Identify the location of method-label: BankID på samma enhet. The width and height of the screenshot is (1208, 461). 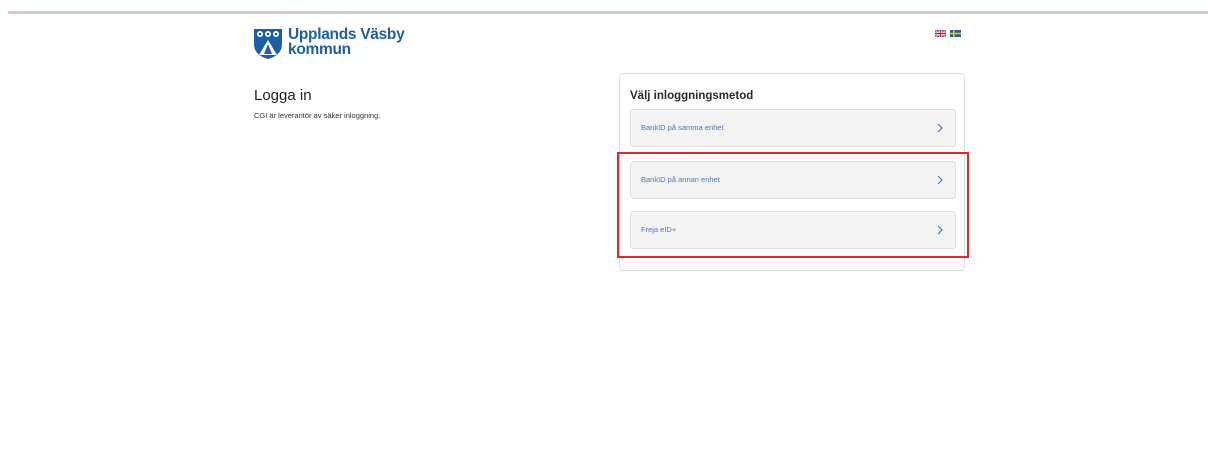
(682, 127).